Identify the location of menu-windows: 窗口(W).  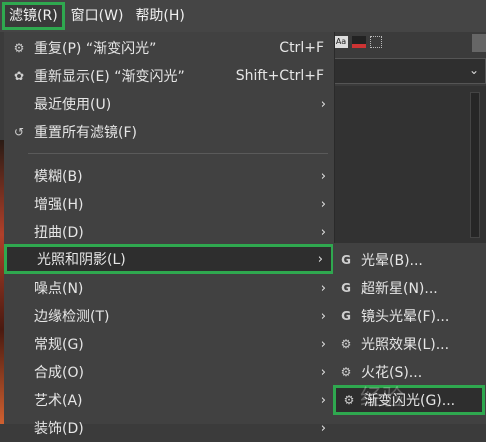
(97, 16).